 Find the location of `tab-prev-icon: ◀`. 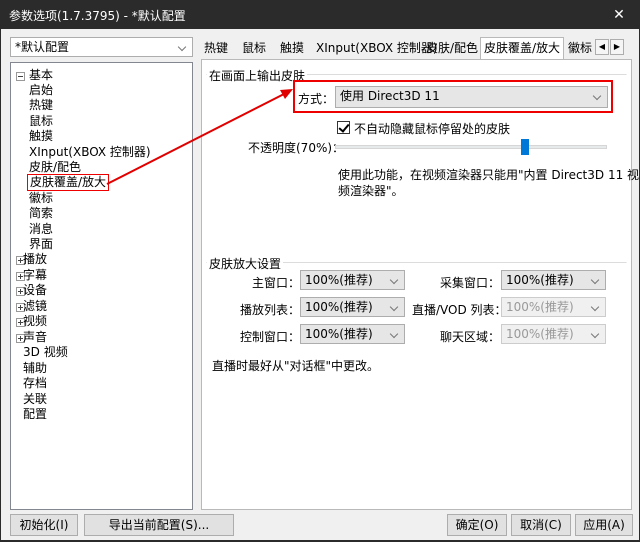

tab-prev-icon: ◀ is located at coordinates (602, 47).